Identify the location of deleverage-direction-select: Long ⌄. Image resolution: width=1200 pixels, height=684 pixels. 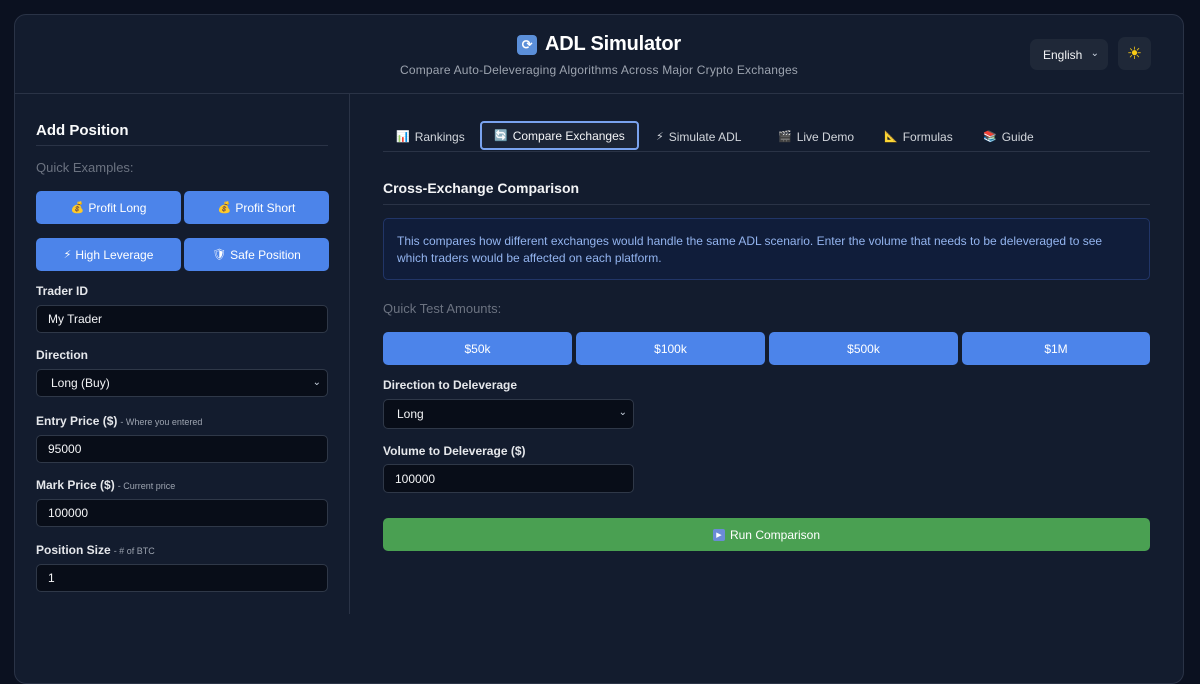
(508, 414).